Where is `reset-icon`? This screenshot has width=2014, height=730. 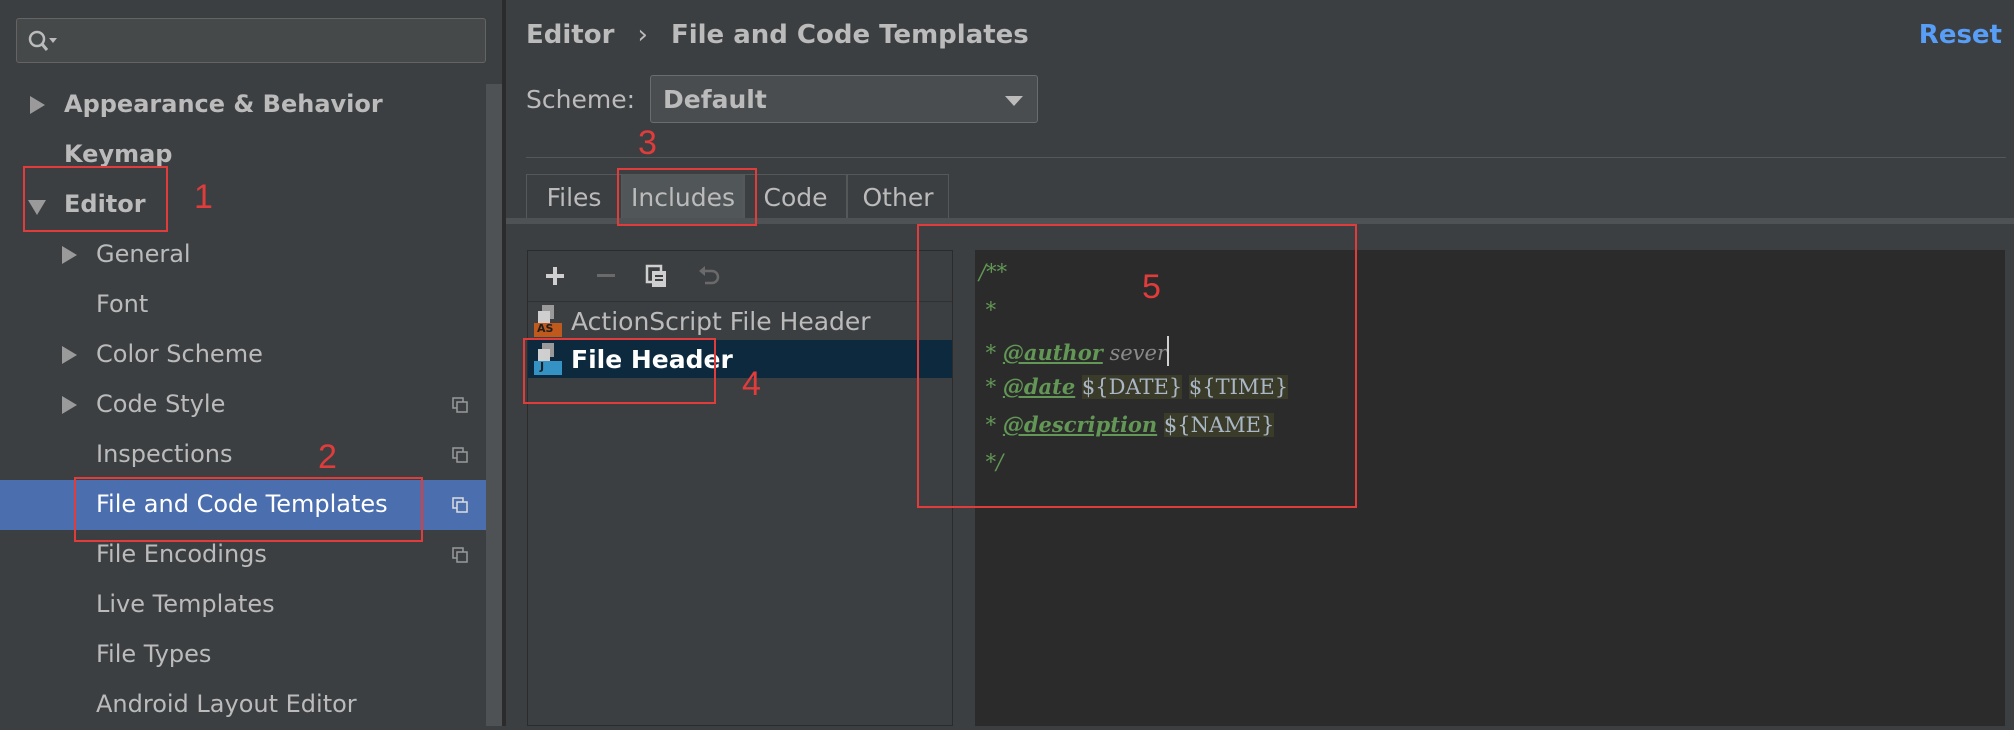
reset-icon is located at coordinates (709, 276).